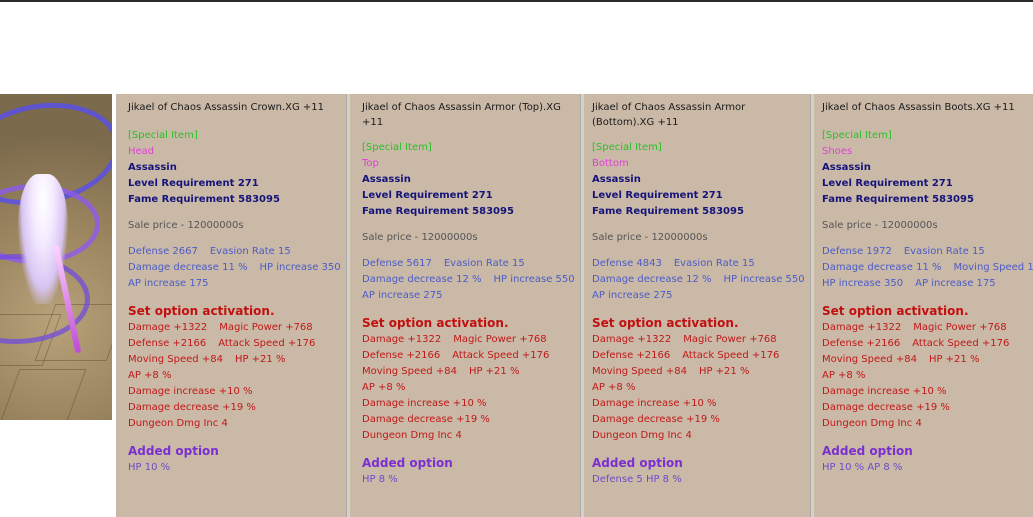  What do you see at coordinates (209, 251) in the screenshot?
I see `stat-row: Defense 2667 Evasion Rate 15` at bounding box center [209, 251].